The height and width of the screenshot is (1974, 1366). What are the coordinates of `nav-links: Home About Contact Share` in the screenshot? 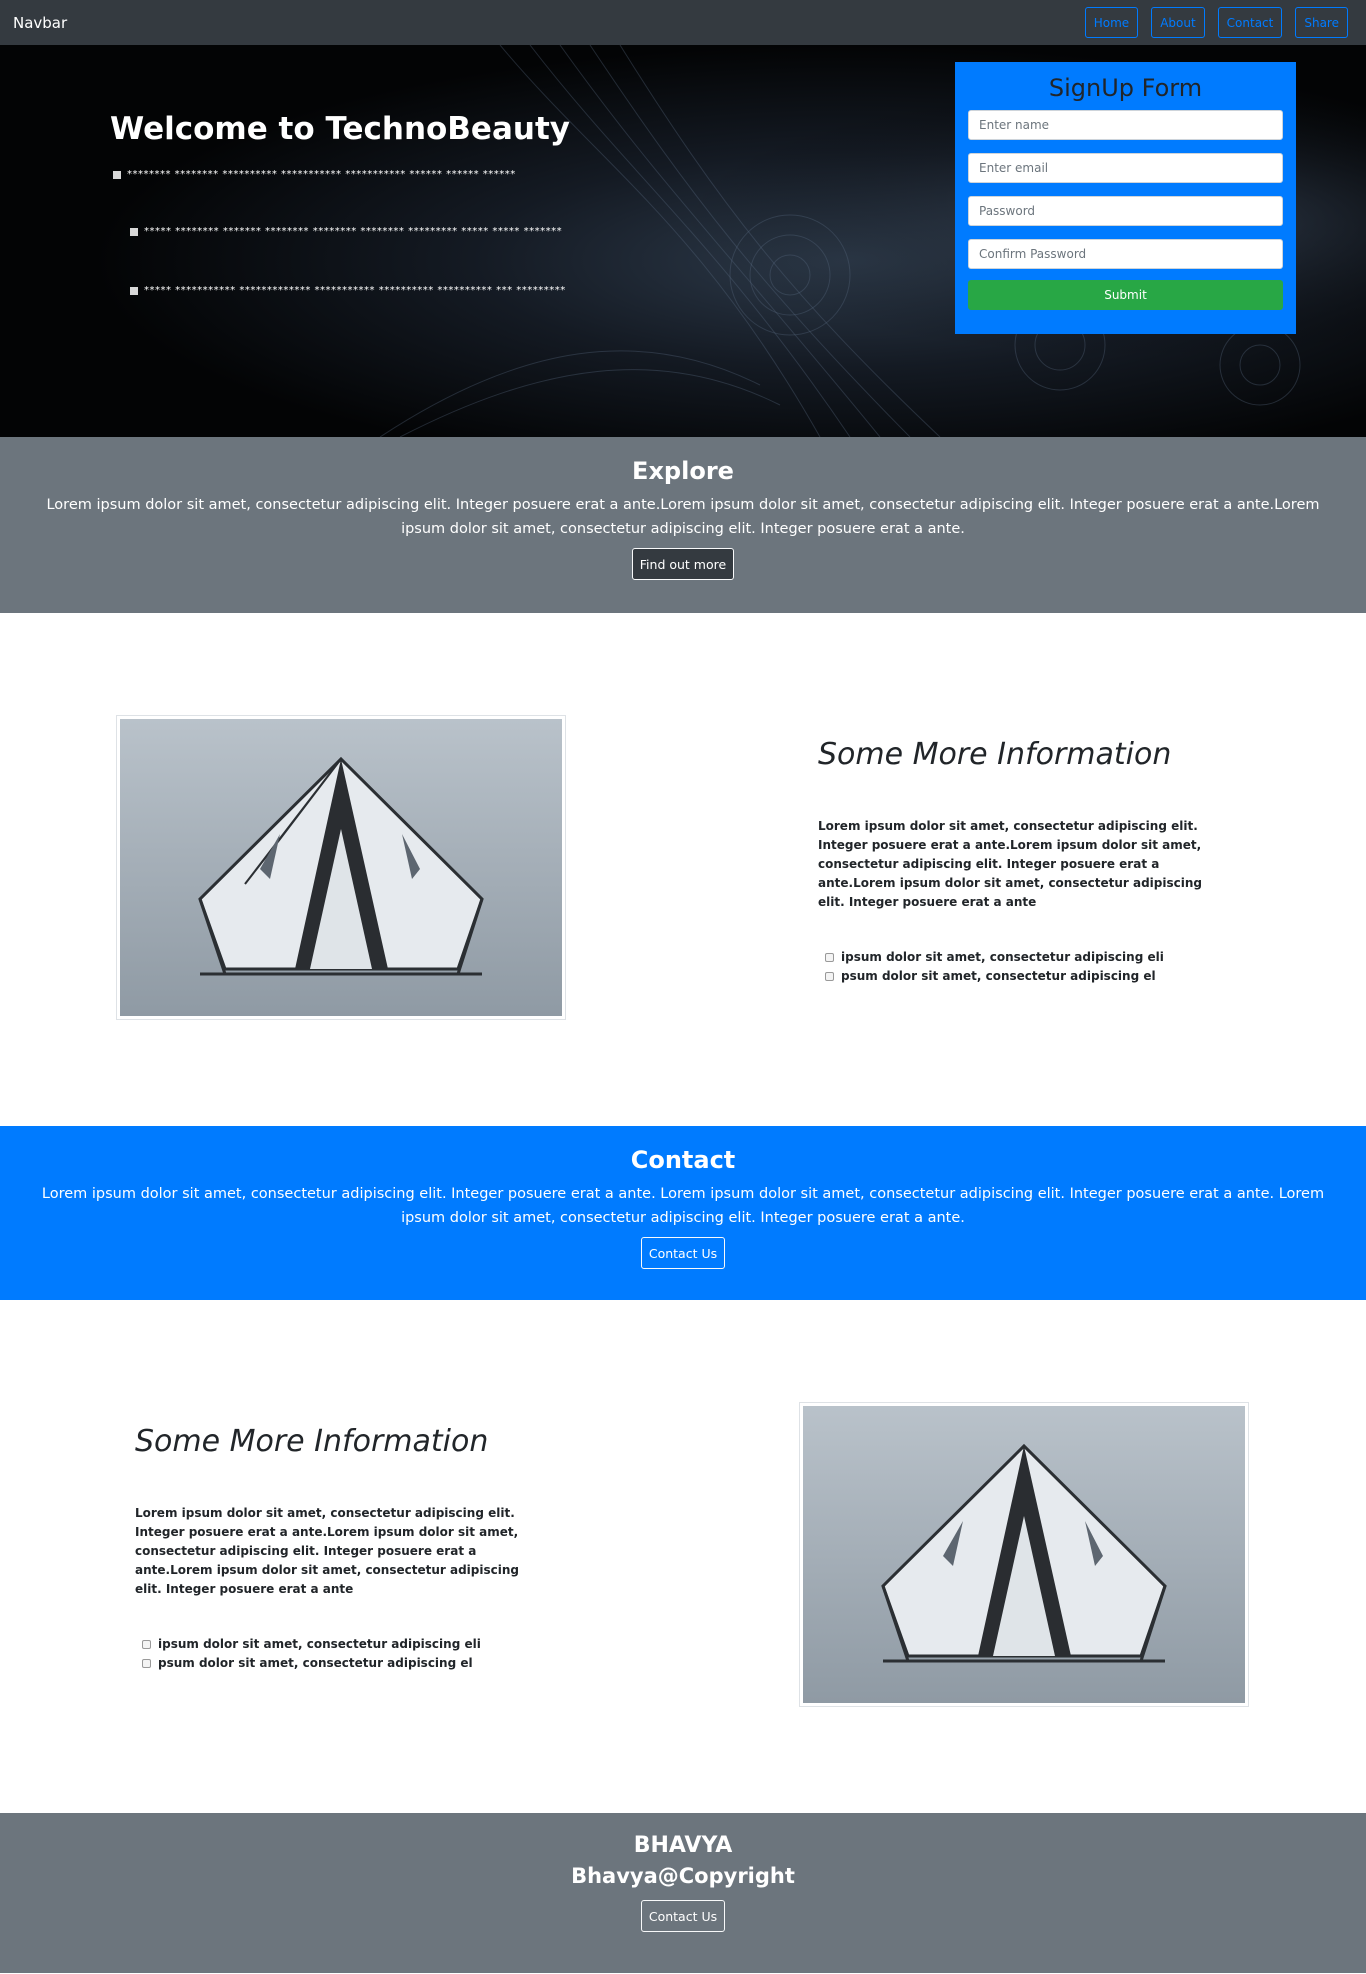 It's located at (1216, 22).